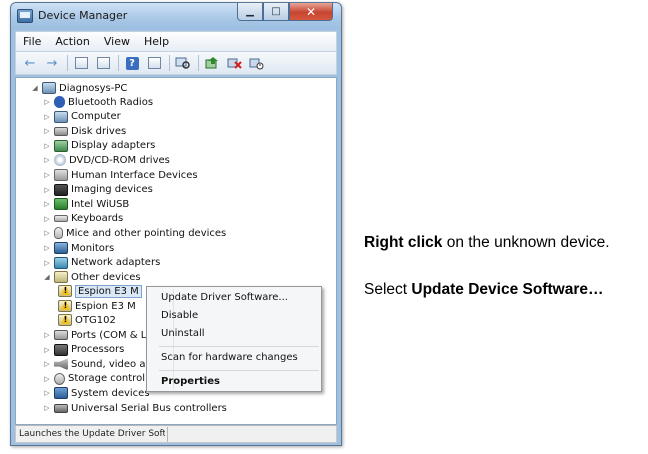 The width and height of the screenshot is (648, 454). Describe the element at coordinates (86, 320) in the screenshot. I see `tree-item-otg102: OTG102` at that location.